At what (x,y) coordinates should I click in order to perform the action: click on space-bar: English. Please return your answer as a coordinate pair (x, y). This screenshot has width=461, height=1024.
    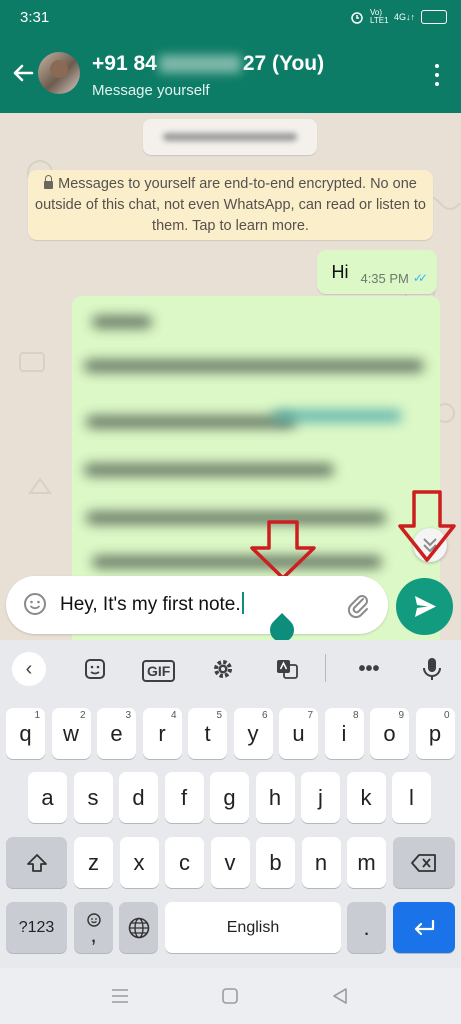
    Looking at the image, I should click on (253, 927).